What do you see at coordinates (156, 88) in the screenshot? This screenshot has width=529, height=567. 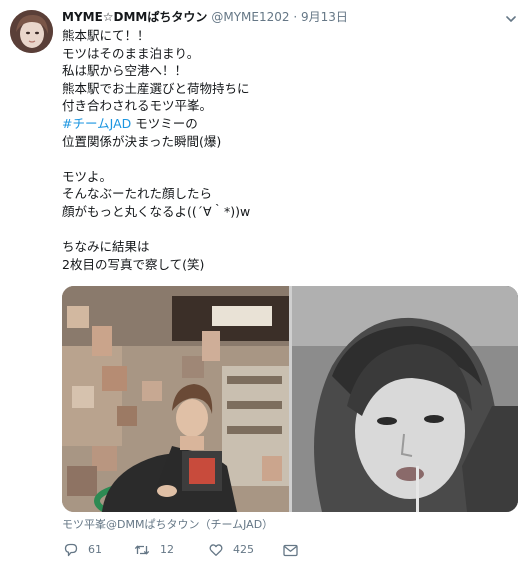 I see `tweet-text-line: 熊本駅でお土産選びと荷物持ちに` at bounding box center [156, 88].